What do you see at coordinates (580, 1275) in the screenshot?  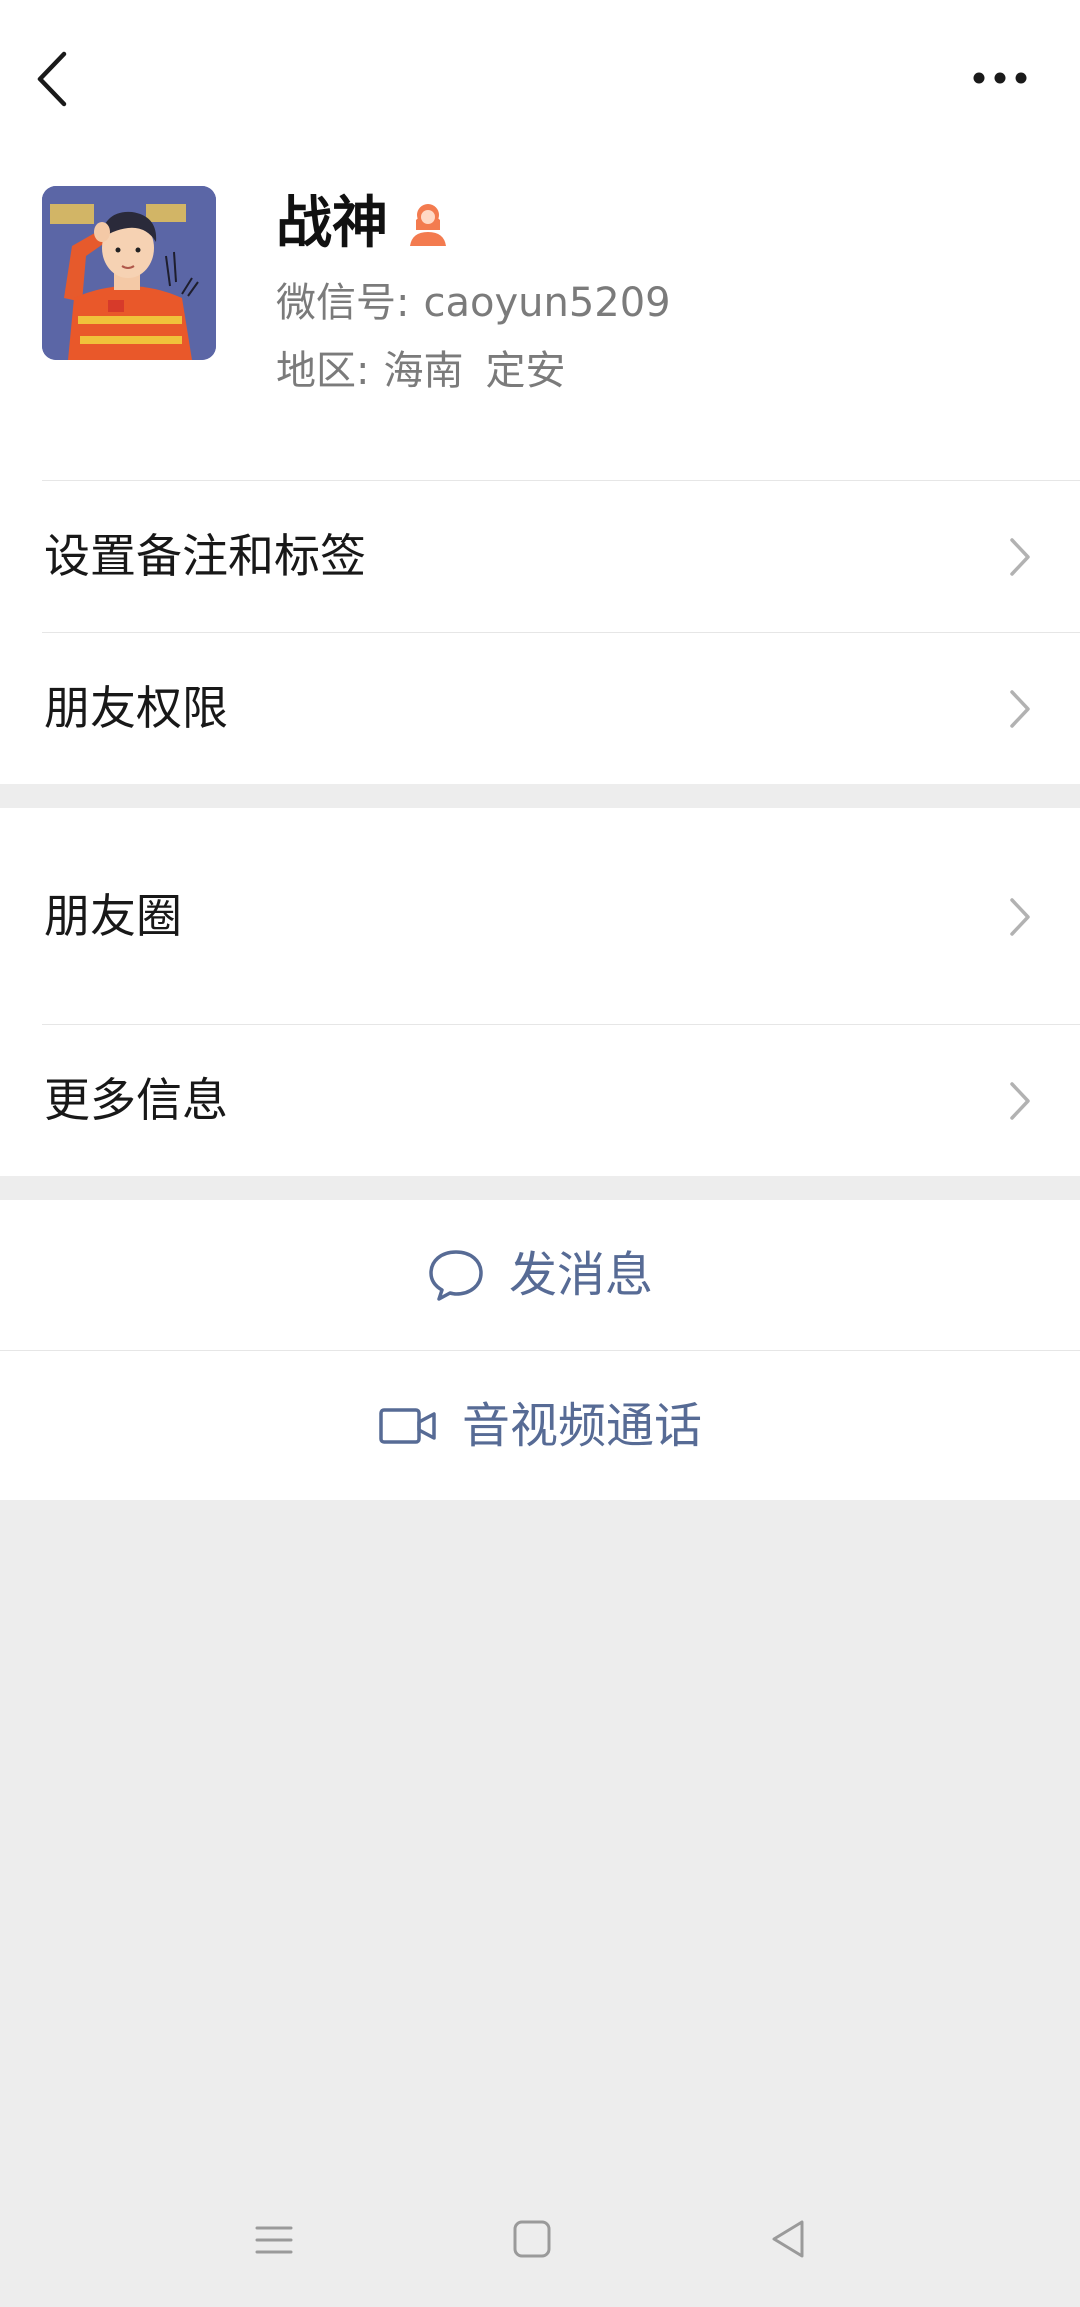 I see `send-message-label: 发消息` at bounding box center [580, 1275].